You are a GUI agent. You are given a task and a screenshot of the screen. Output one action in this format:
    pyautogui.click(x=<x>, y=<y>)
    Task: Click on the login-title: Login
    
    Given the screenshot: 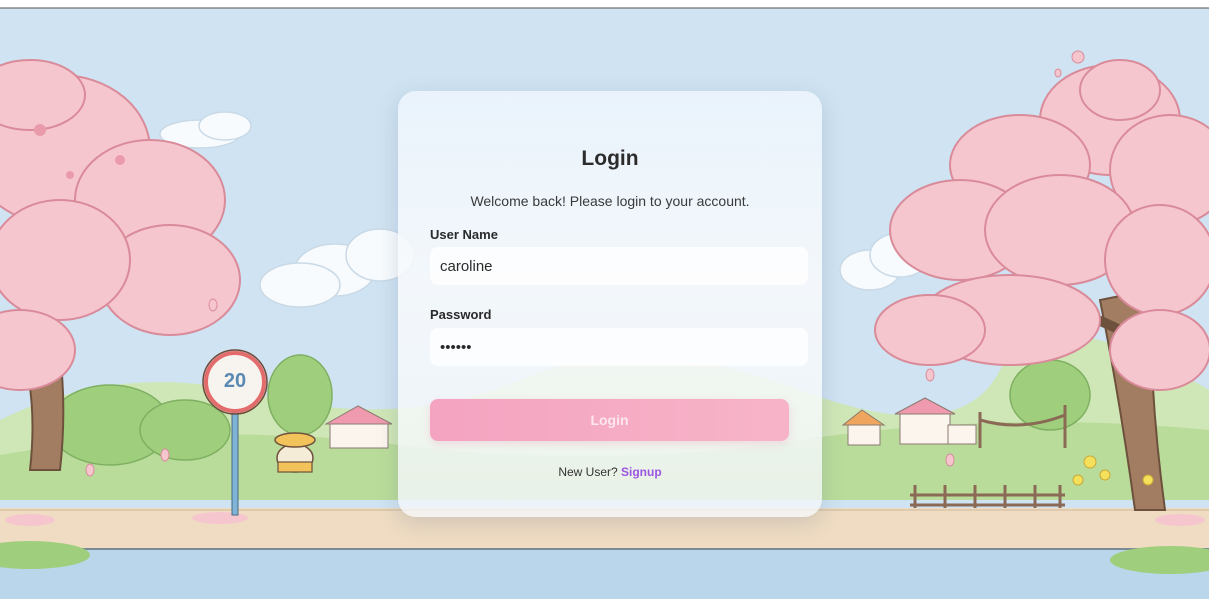 What is the action you would take?
    pyautogui.click(x=610, y=158)
    